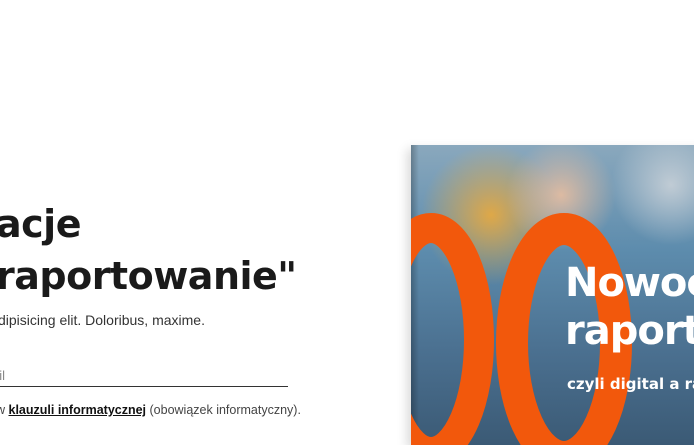  I want to click on email-field, so click(144, 375).